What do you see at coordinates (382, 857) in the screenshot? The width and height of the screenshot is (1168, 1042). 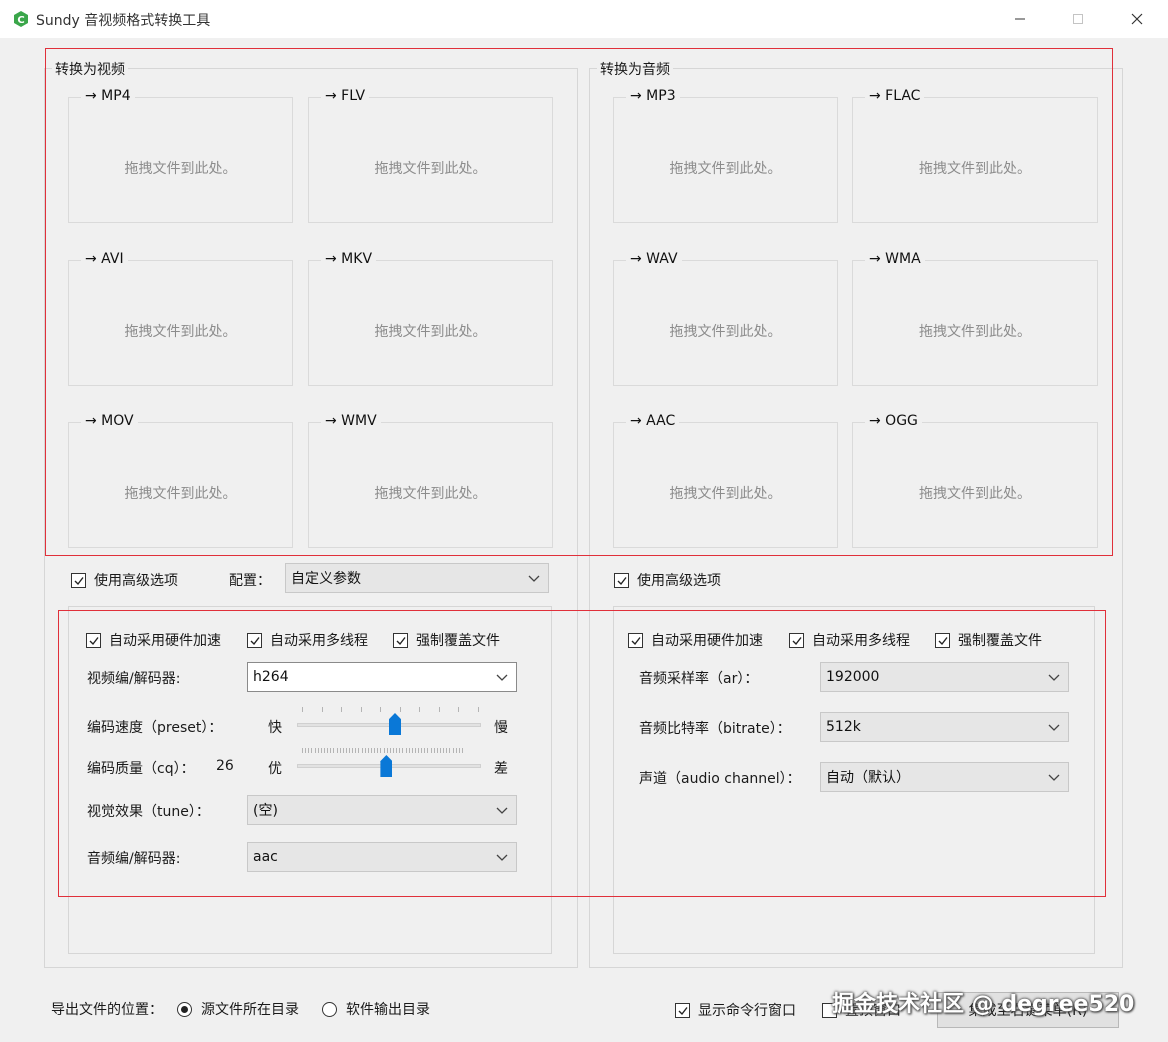 I see `video-audio-codec-select: aac` at bounding box center [382, 857].